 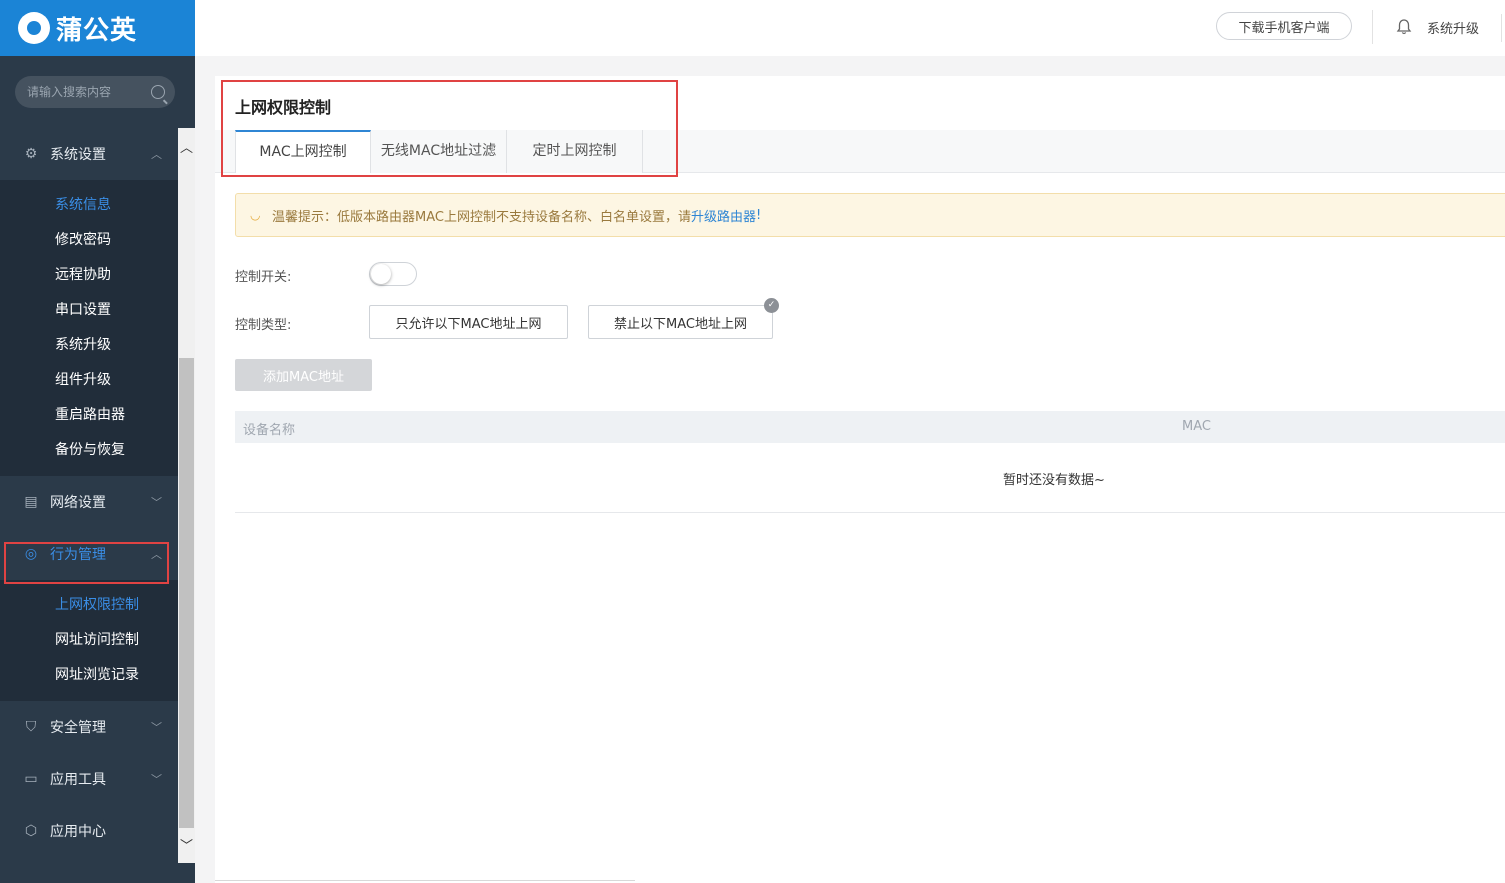 What do you see at coordinates (89, 92) in the screenshot?
I see `search-input` at bounding box center [89, 92].